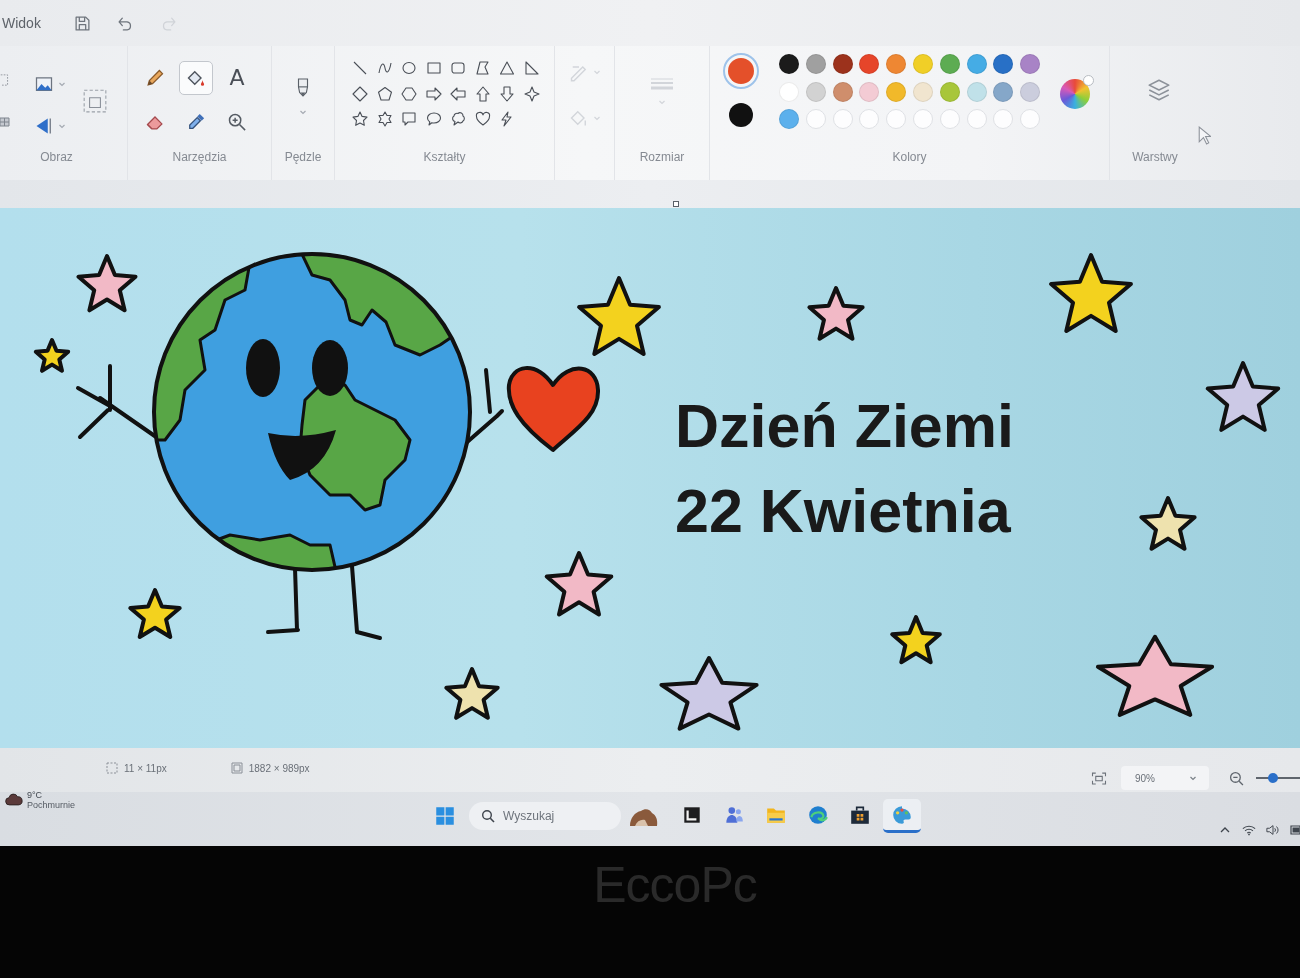  I want to click on group-label: Narzędzia, so click(199, 157).